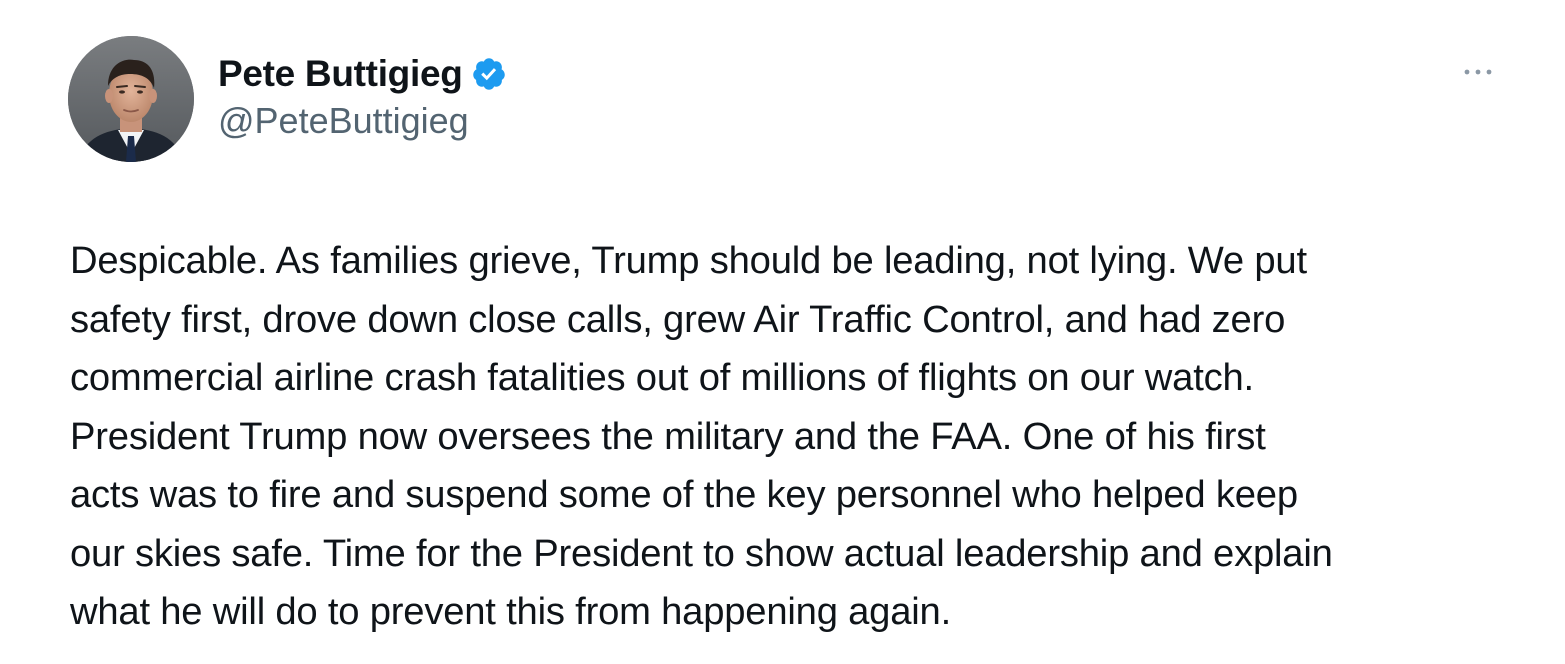 The image size is (1565, 664). I want to click on author-handle: @PeteButtigieg, so click(343, 121).